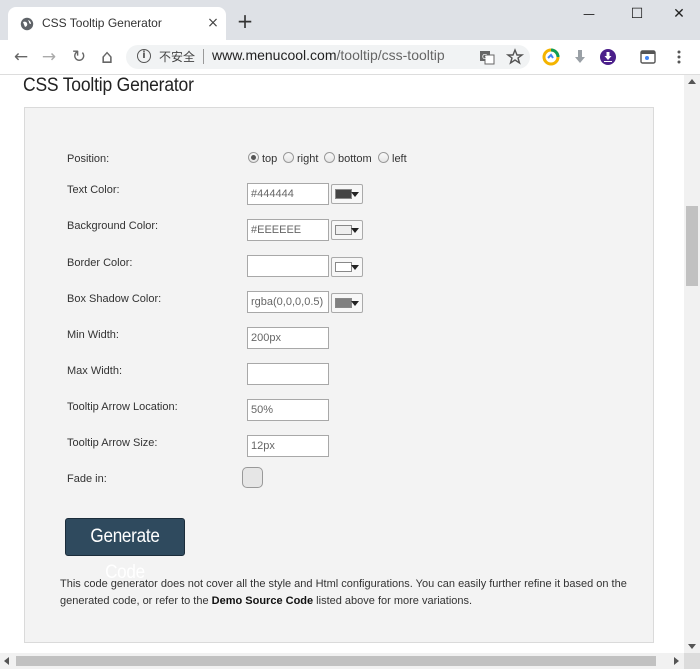 The image size is (700, 669). What do you see at coordinates (177, 57) in the screenshot?
I see `security-label: 不安全` at bounding box center [177, 57].